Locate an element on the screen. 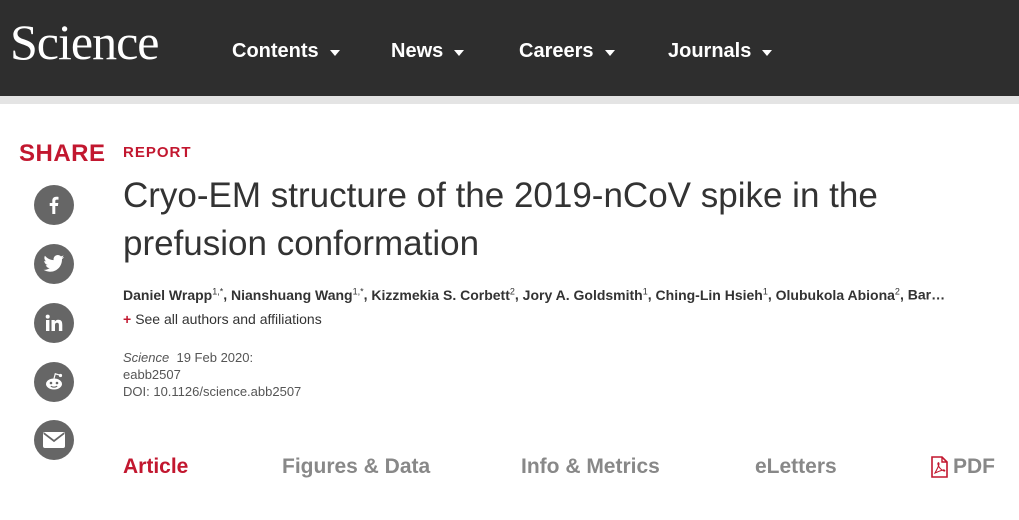 This screenshot has width=1019, height=520. nav-careers: Careers is located at coordinates (567, 51).